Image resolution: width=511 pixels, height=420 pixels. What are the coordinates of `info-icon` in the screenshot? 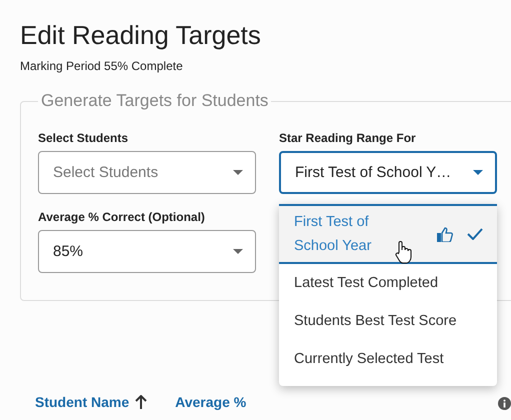 It's located at (504, 403).